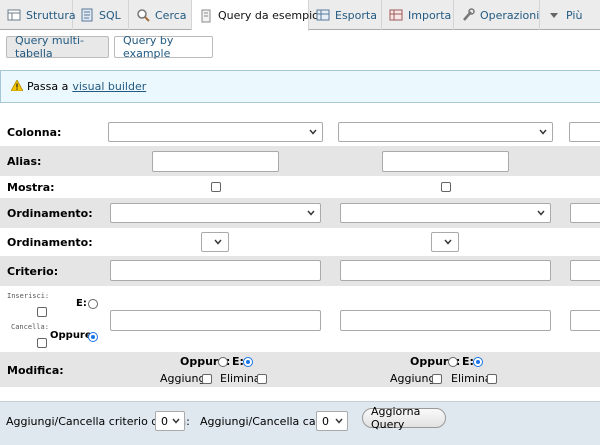 The height and width of the screenshot is (445, 600). What do you see at coordinates (510, 15) in the screenshot?
I see `tab-label: Operazioni` at bounding box center [510, 15].